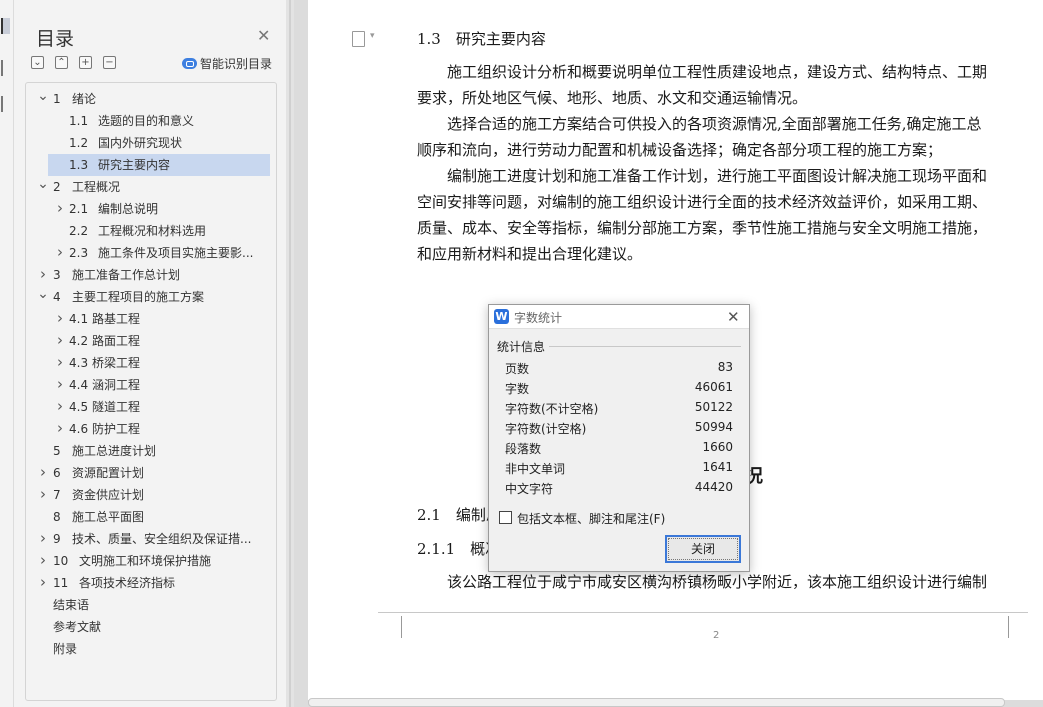  I want to click on toc-item: › 7 资金供应计划, so click(148, 495).